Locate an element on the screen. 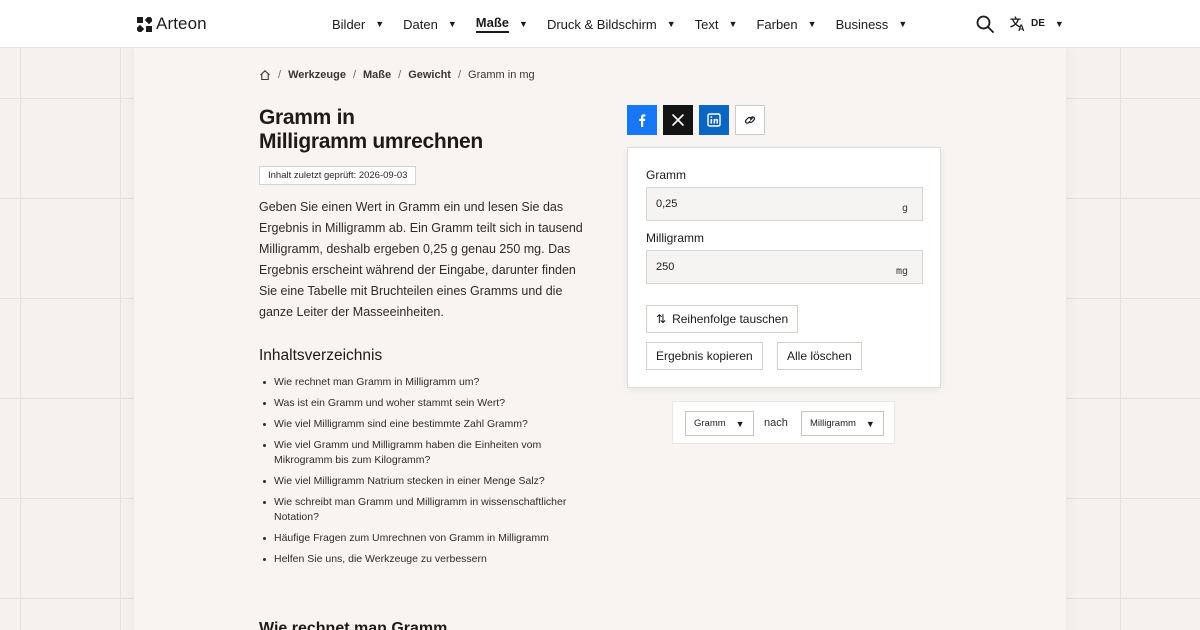 Image resolution: width=1200 pixels, height=630 pixels. search-icon is located at coordinates (985, 24).